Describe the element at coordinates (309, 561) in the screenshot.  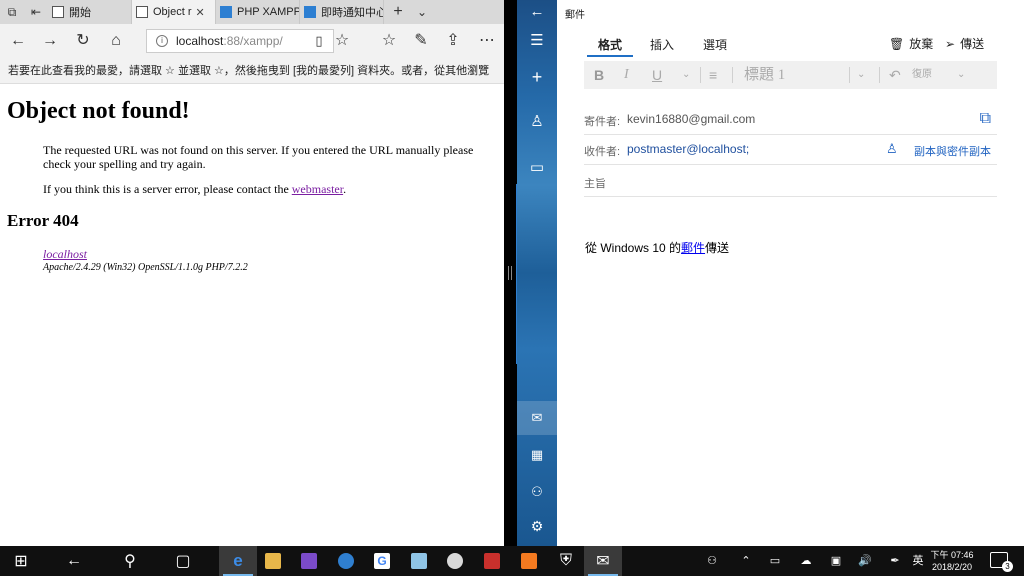
I see `visual-studio-icon` at that location.